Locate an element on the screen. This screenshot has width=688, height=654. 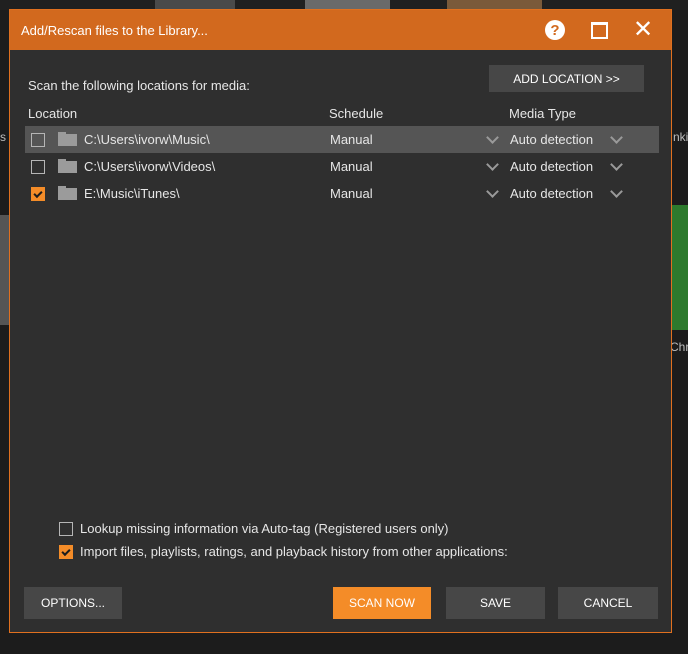
scan-locations-label: Scan the following locations for media: is located at coordinates (139, 85).